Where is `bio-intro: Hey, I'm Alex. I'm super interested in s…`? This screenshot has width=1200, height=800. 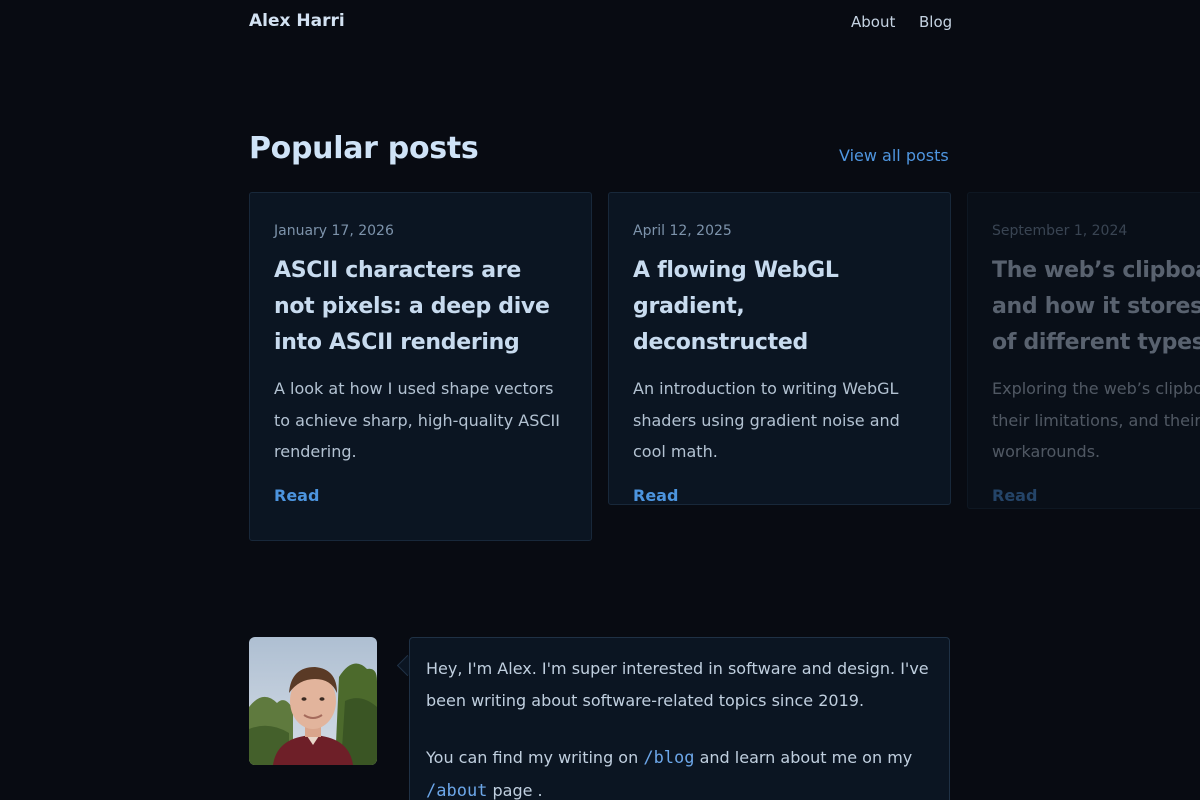
bio-intro: Hey, I'm Alex. I'm super interested in s… is located at coordinates (677, 684).